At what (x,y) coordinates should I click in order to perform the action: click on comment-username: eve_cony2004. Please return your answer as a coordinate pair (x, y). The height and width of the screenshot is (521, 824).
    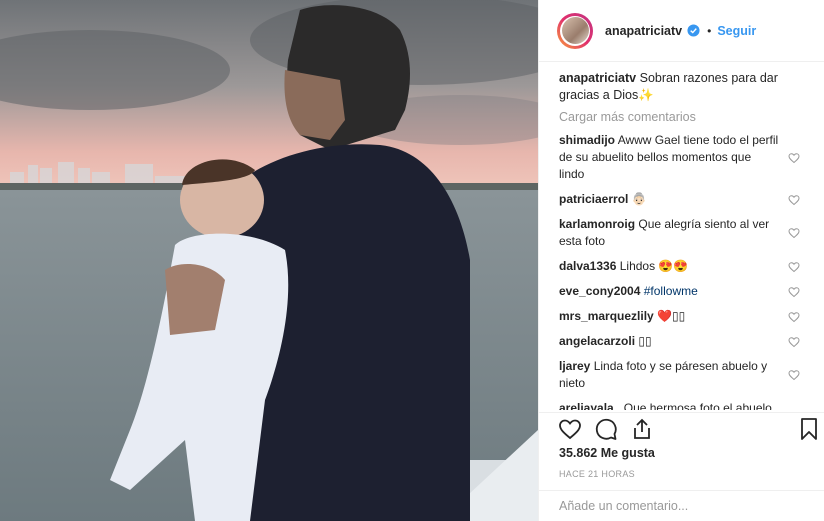
    Looking at the image, I should click on (599, 291).